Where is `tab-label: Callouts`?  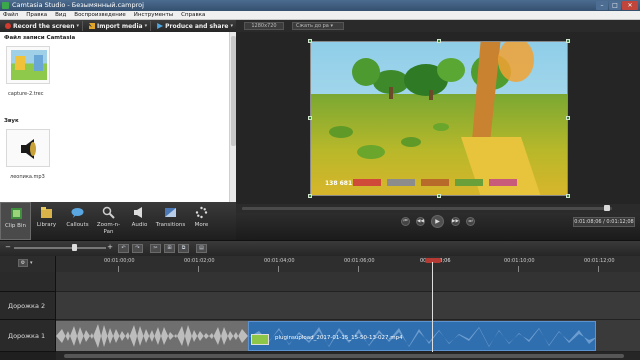 tab-label: Callouts is located at coordinates (77, 225).